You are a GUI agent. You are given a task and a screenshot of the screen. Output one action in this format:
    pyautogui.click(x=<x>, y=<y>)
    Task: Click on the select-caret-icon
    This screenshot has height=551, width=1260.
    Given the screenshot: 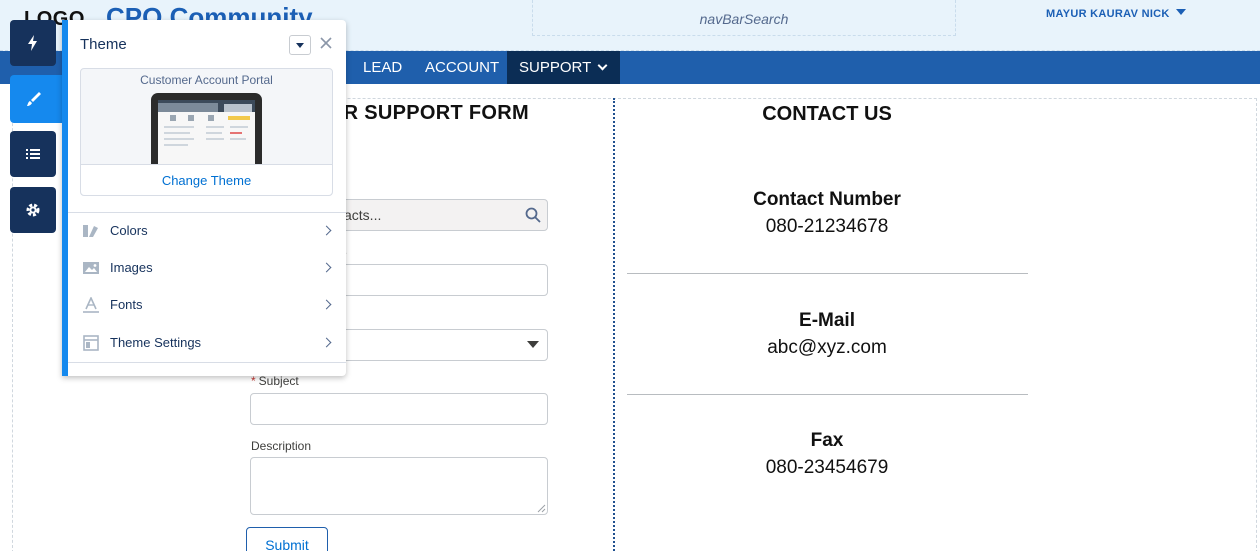 What is the action you would take?
    pyautogui.click(x=533, y=344)
    